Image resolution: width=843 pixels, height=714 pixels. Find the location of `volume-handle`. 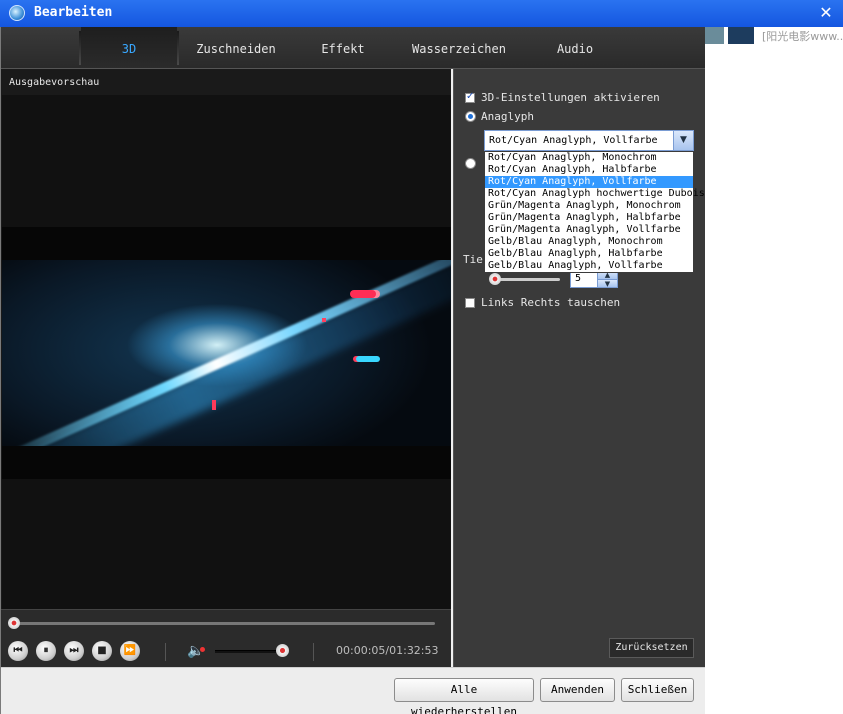

volume-handle is located at coordinates (282, 650).